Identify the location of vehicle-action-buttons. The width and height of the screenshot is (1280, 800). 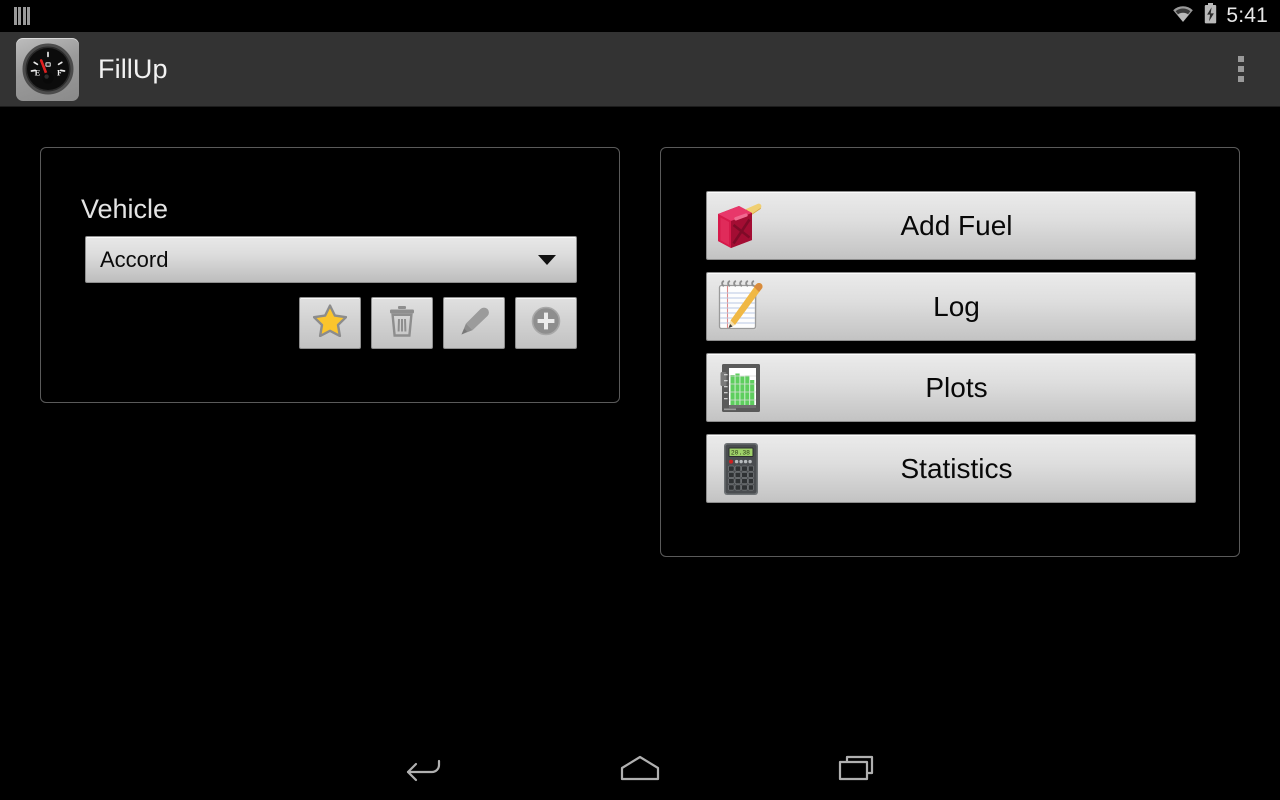
(331, 323).